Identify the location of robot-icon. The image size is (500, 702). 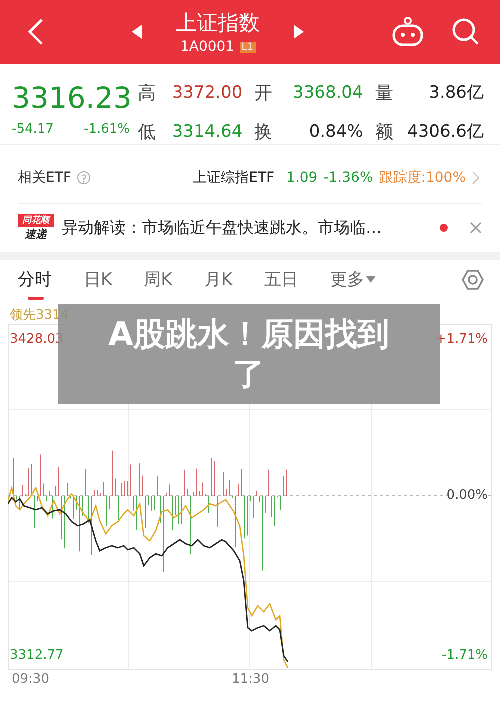
(408, 32).